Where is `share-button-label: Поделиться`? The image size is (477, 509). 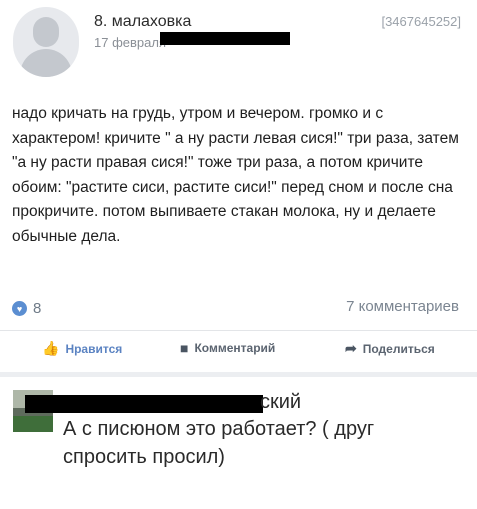 share-button-label: Поделиться is located at coordinates (398, 348).